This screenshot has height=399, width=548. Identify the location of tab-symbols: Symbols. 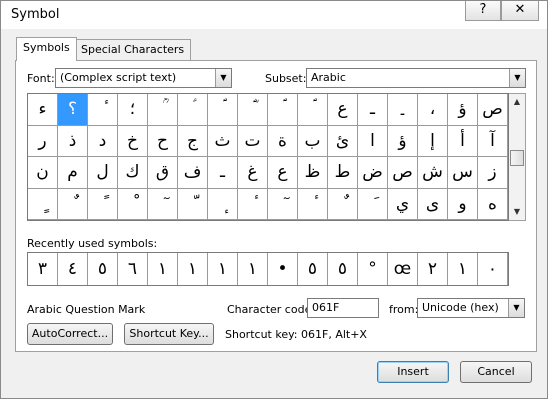
(46, 49).